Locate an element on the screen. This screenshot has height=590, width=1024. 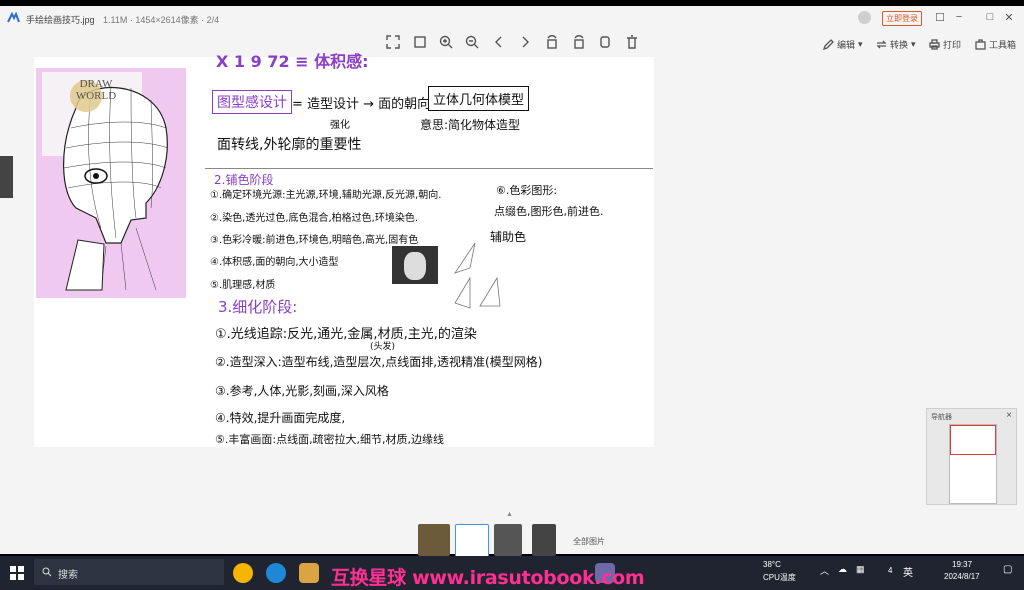
head-wireframe-illustration: DRAW WORLD is located at coordinates (111, 183).